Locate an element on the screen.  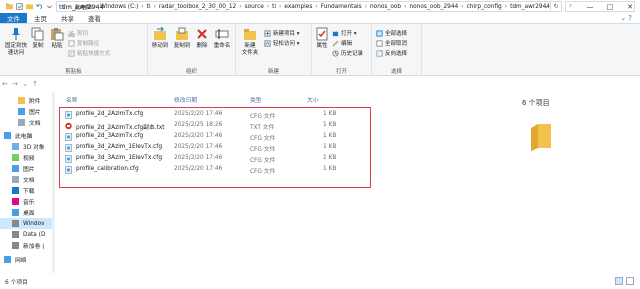
easy-access-button: 轻松访问 ▾ is located at coordinates (282, 43).